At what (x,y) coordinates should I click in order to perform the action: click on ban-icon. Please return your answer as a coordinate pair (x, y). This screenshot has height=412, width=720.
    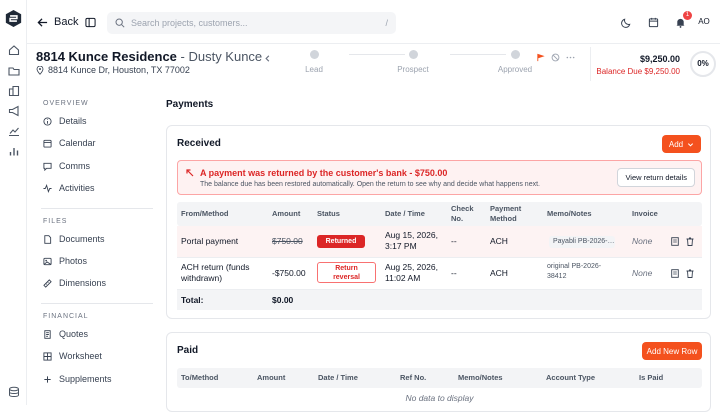
    Looking at the image, I should click on (555, 57).